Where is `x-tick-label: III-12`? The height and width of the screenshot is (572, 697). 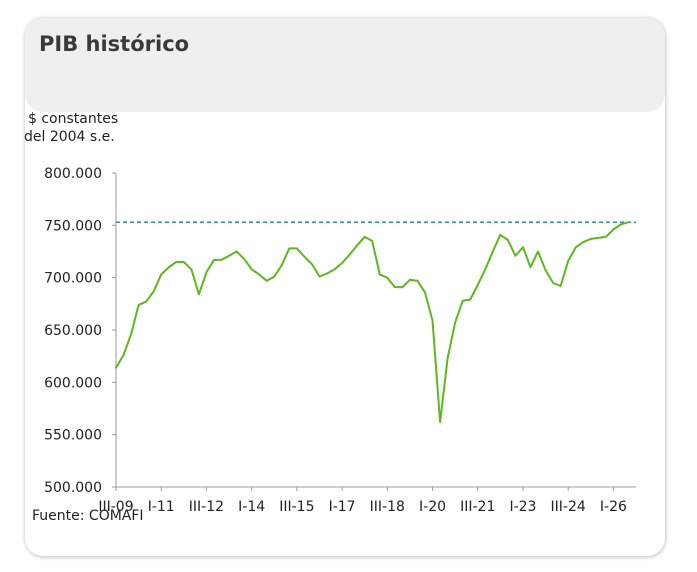
x-tick-label: III-12 is located at coordinates (206, 507).